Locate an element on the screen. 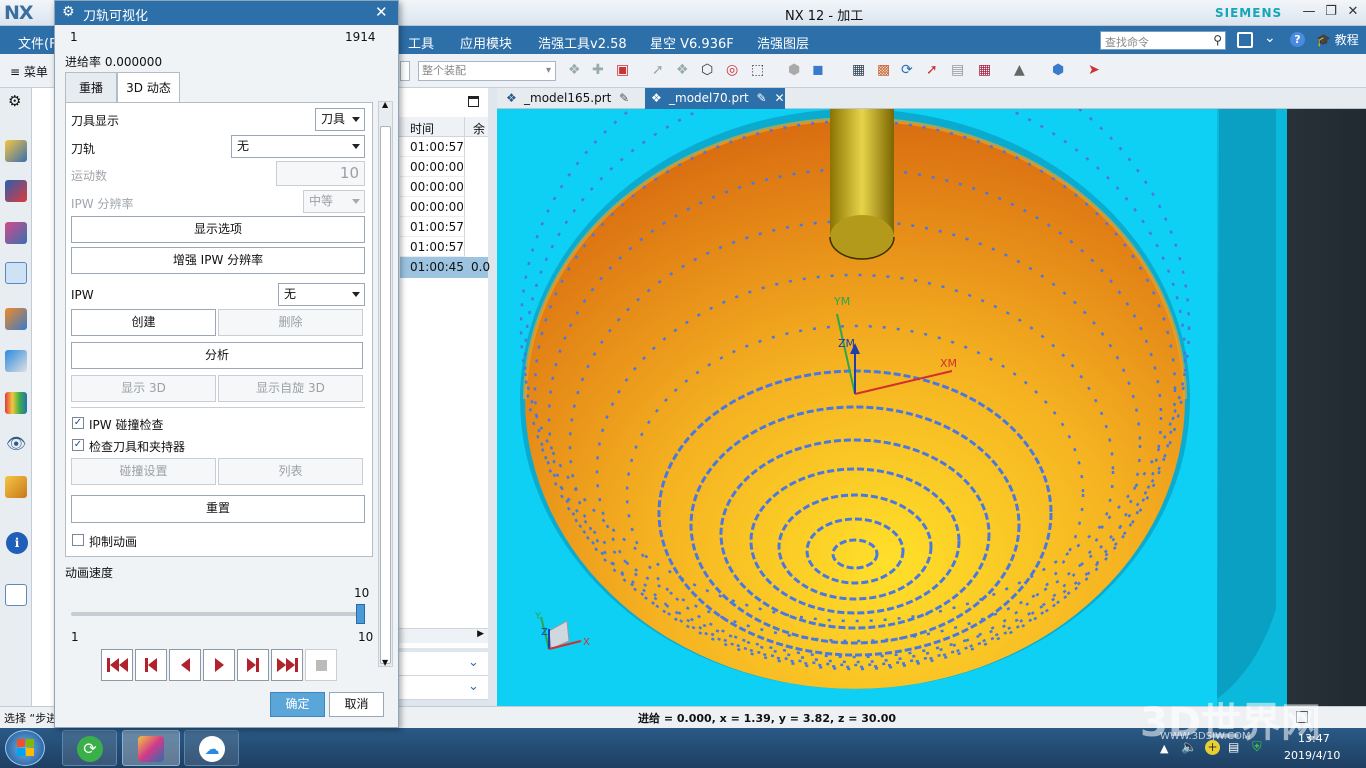 Image resolution: width=1366 pixels, height=768 pixels. tool-display-select: 刀具 is located at coordinates (340, 119).